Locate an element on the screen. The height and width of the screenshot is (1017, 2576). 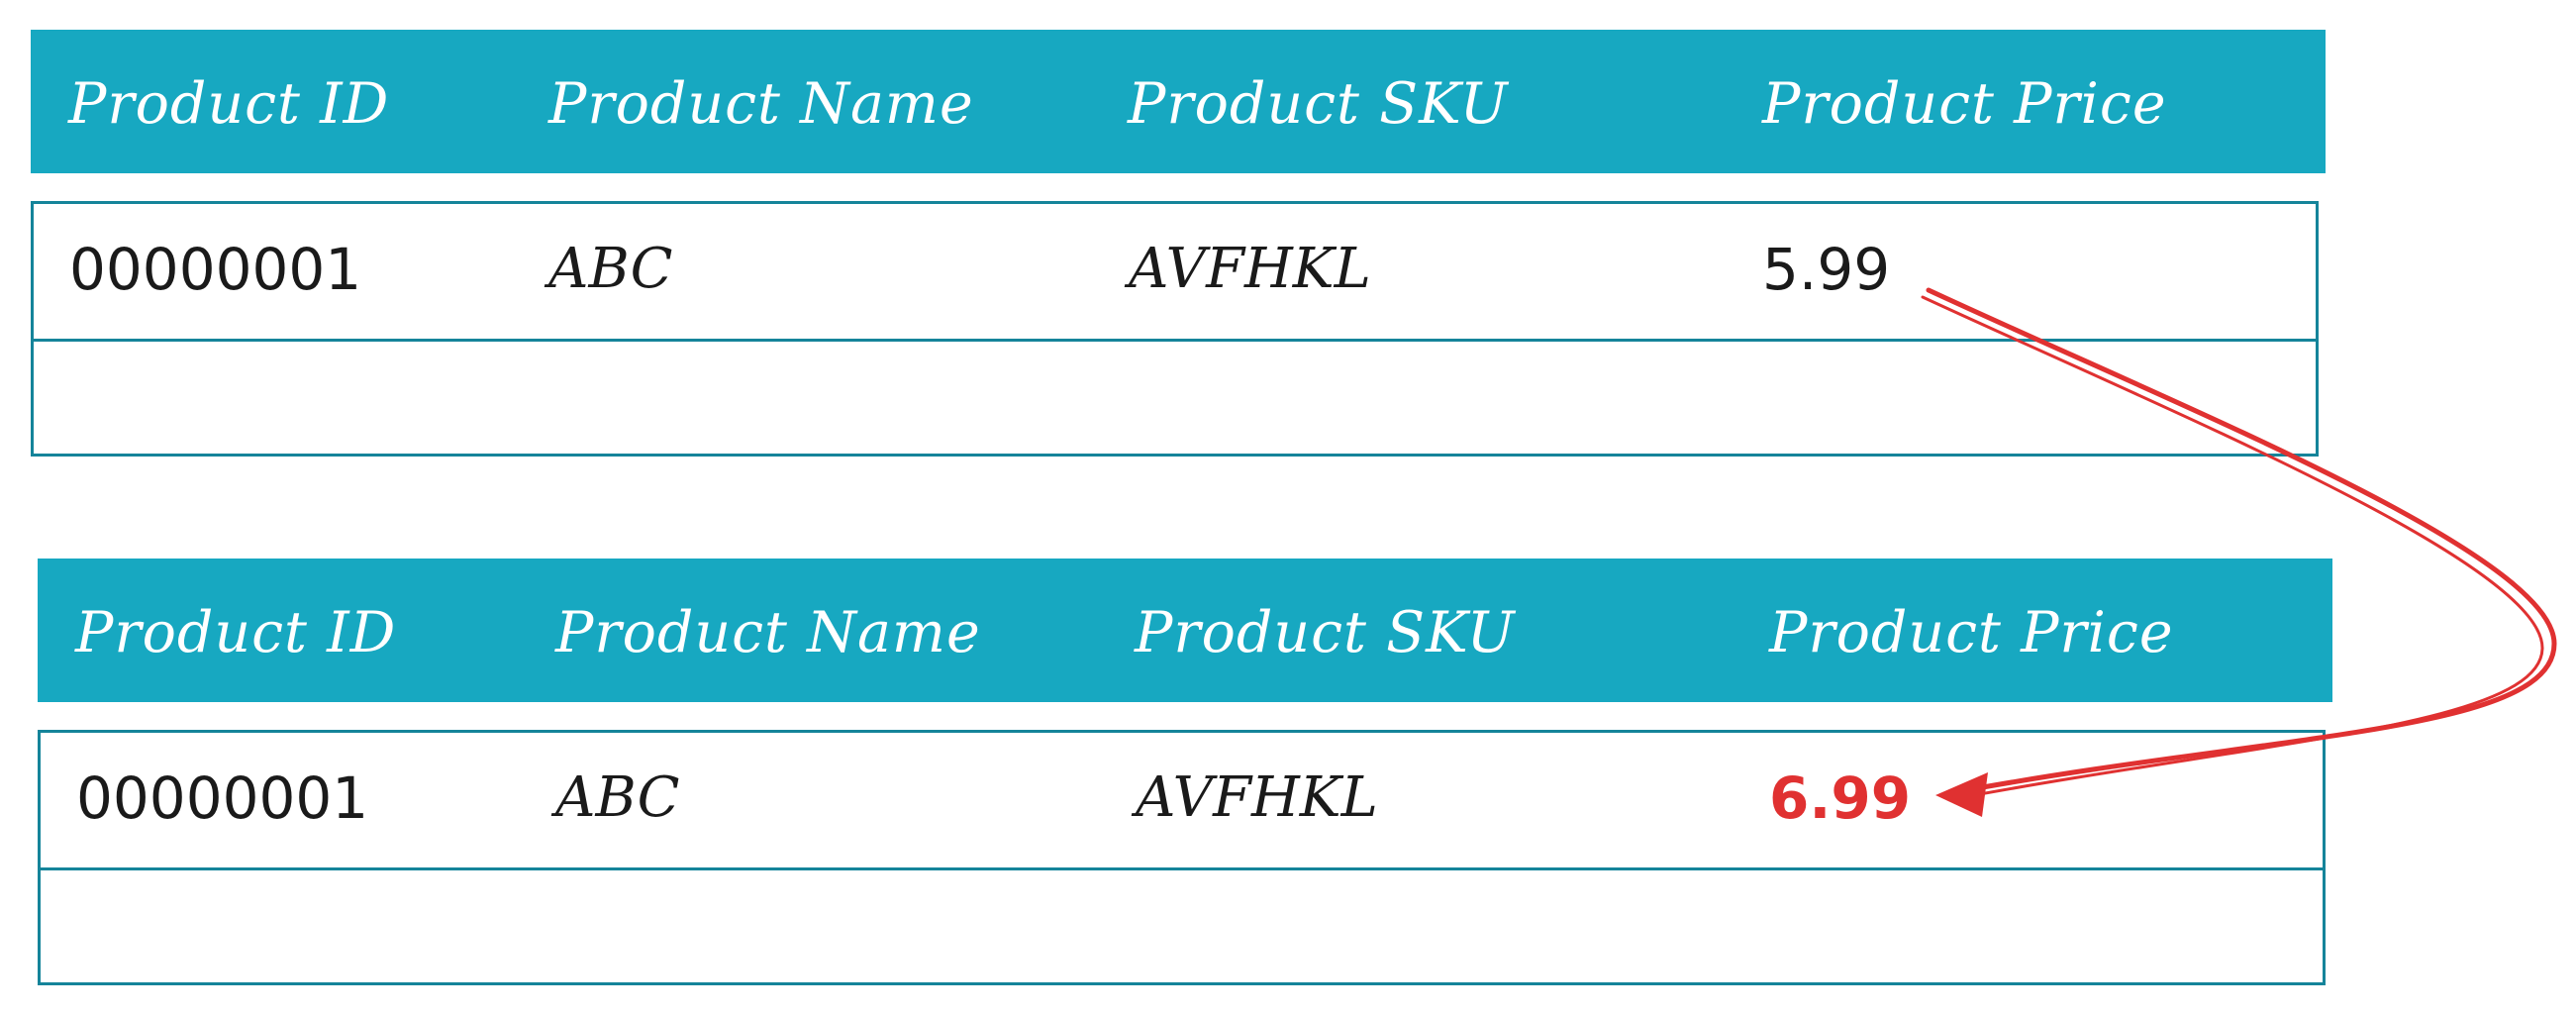
cell-product-price: 5.99 is located at coordinates (1826, 269).